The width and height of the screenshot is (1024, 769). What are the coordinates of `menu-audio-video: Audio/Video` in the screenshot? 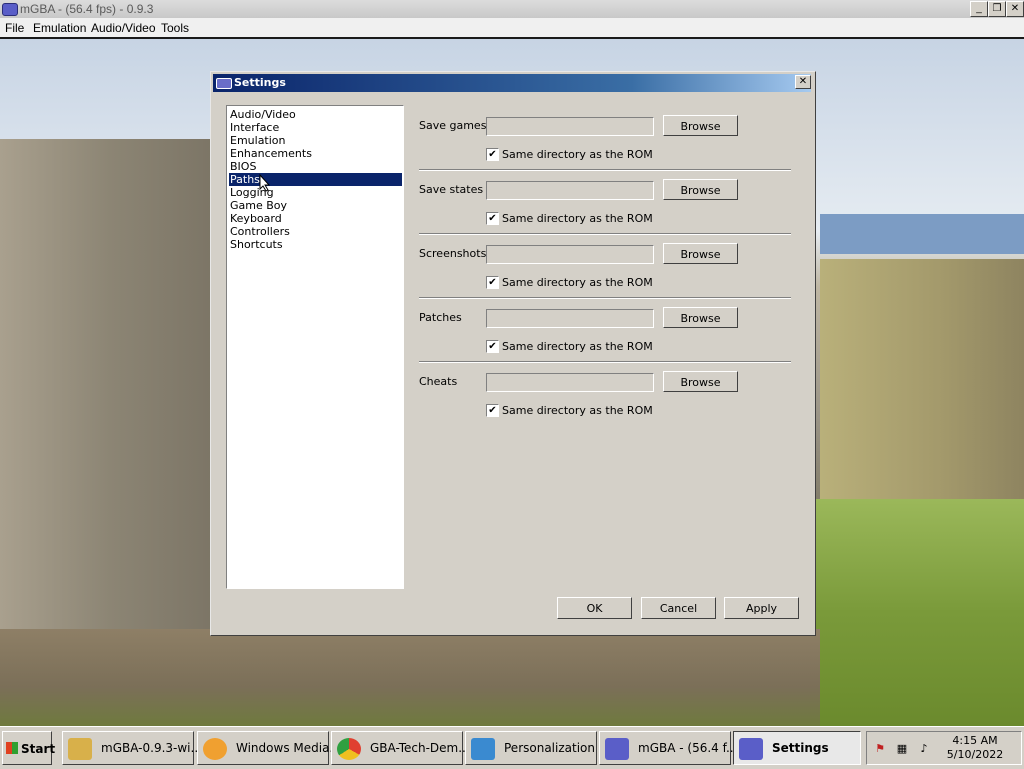 It's located at (123, 28).